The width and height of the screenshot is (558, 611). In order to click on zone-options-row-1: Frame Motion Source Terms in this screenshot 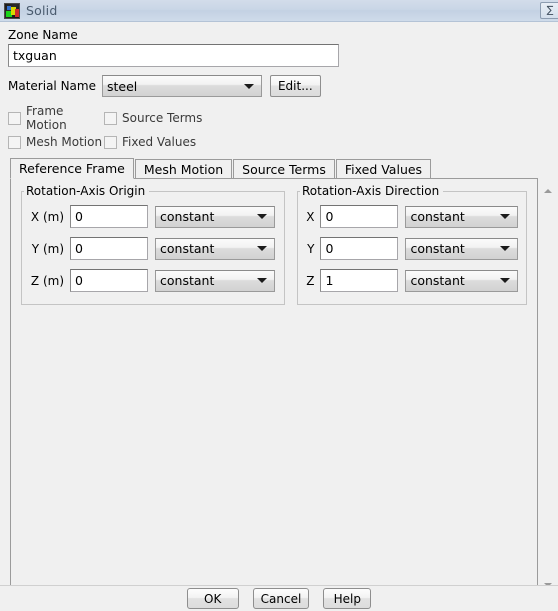, I will do `click(280, 118)`.